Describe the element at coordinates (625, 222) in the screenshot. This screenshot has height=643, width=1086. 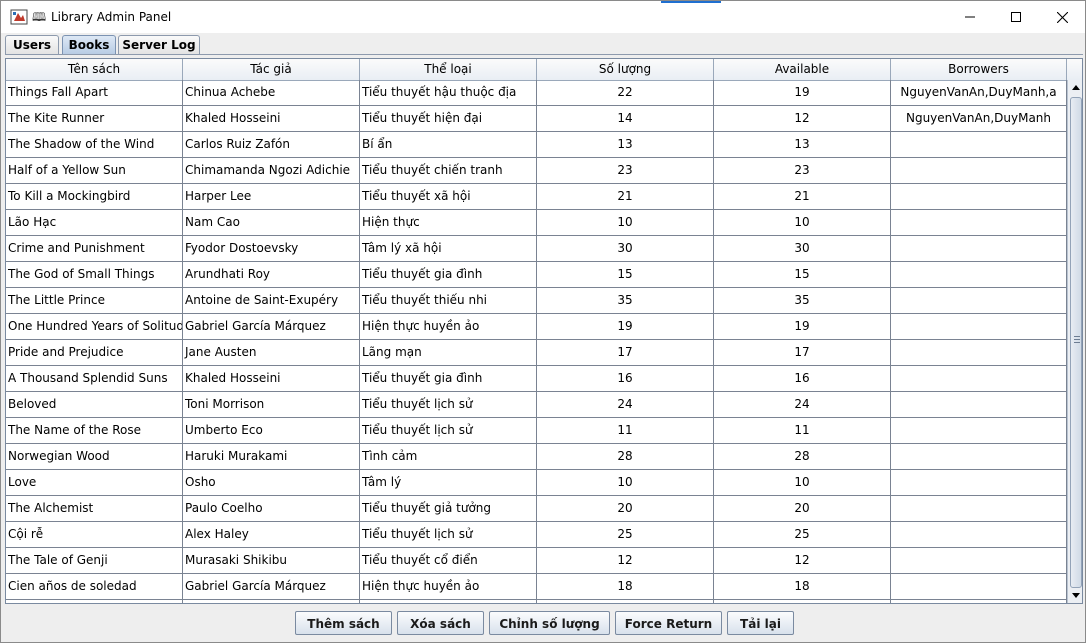
I see `cell-quantity: 10` at that location.